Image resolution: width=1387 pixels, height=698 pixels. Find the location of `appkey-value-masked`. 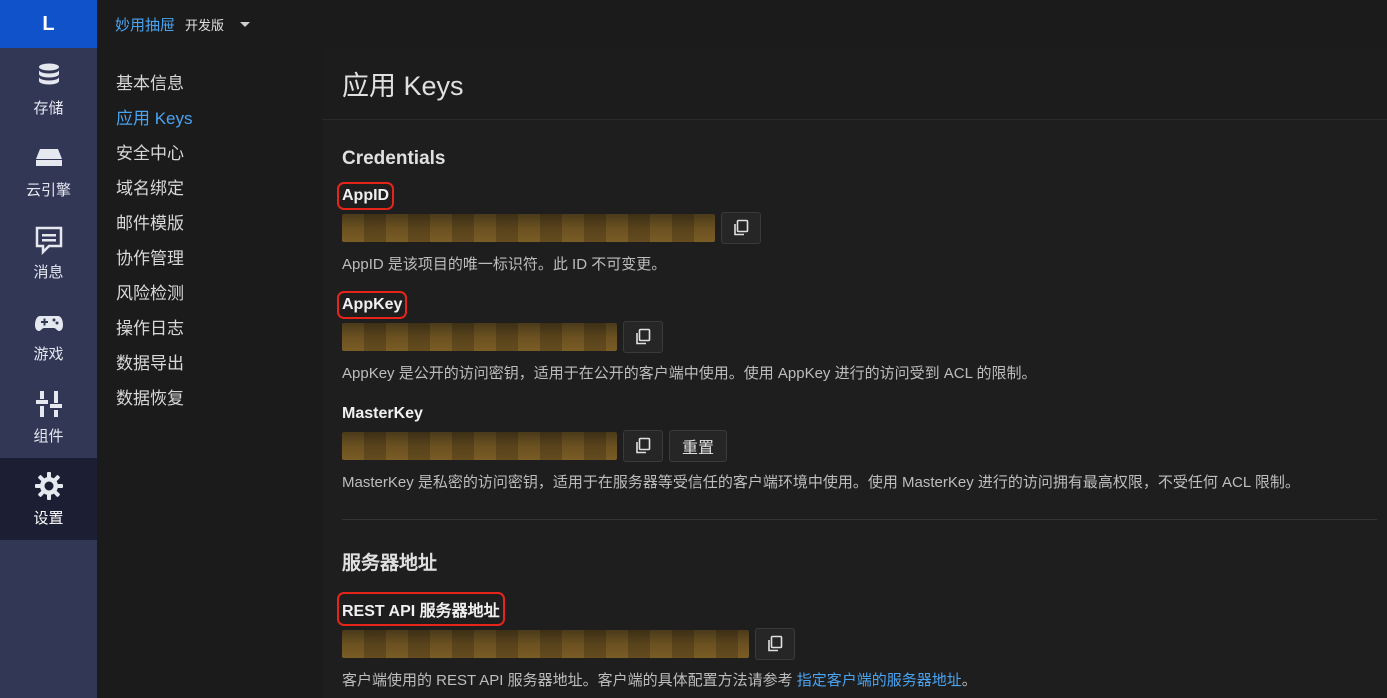

appkey-value-masked is located at coordinates (479, 337).